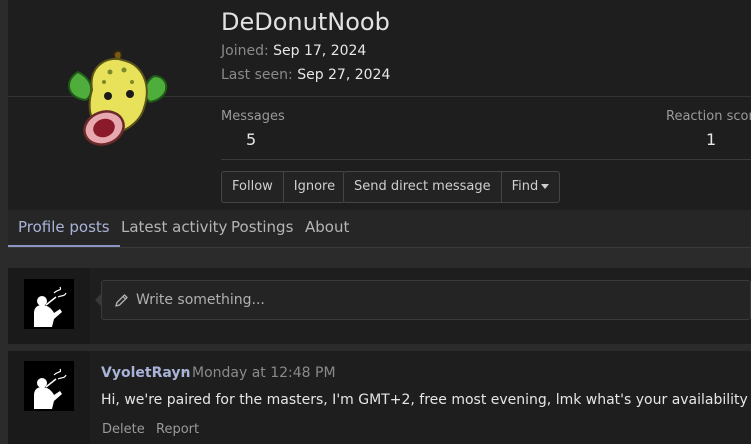 This screenshot has width=751, height=444. Describe the element at coordinates (123, 429) in the screenshot. I see `delete-post-link: Delete` at that location.